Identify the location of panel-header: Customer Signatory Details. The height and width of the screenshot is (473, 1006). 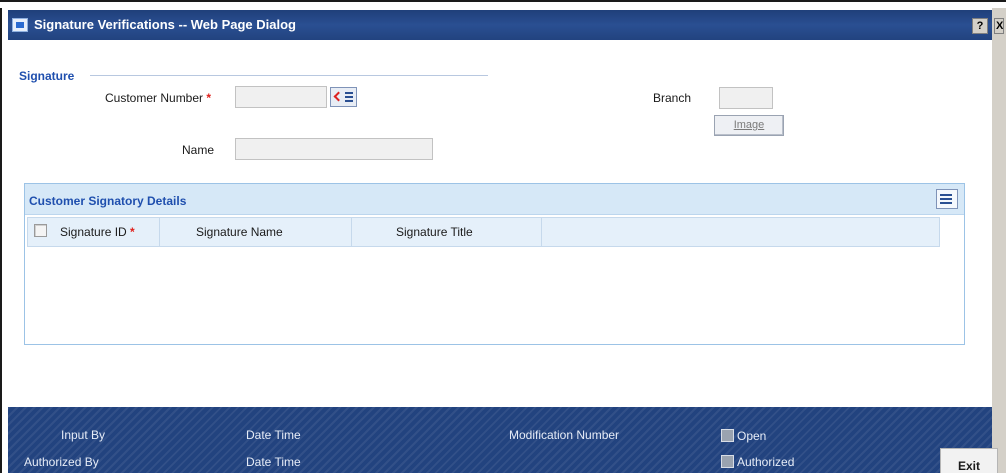
(494, 199).